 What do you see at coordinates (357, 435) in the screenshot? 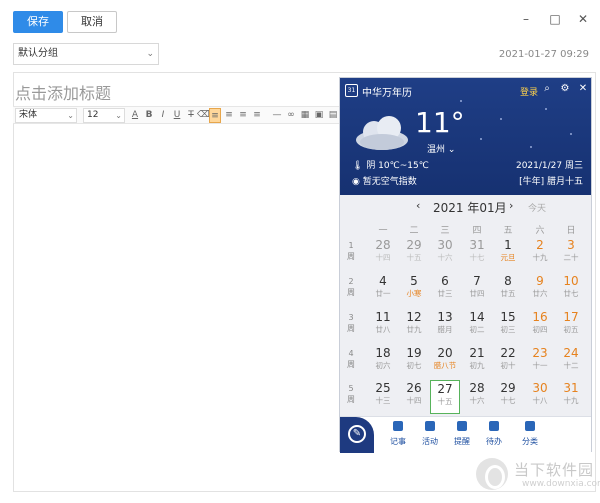
I see `pen-badge: ✎` at bounding box center [357, 435].